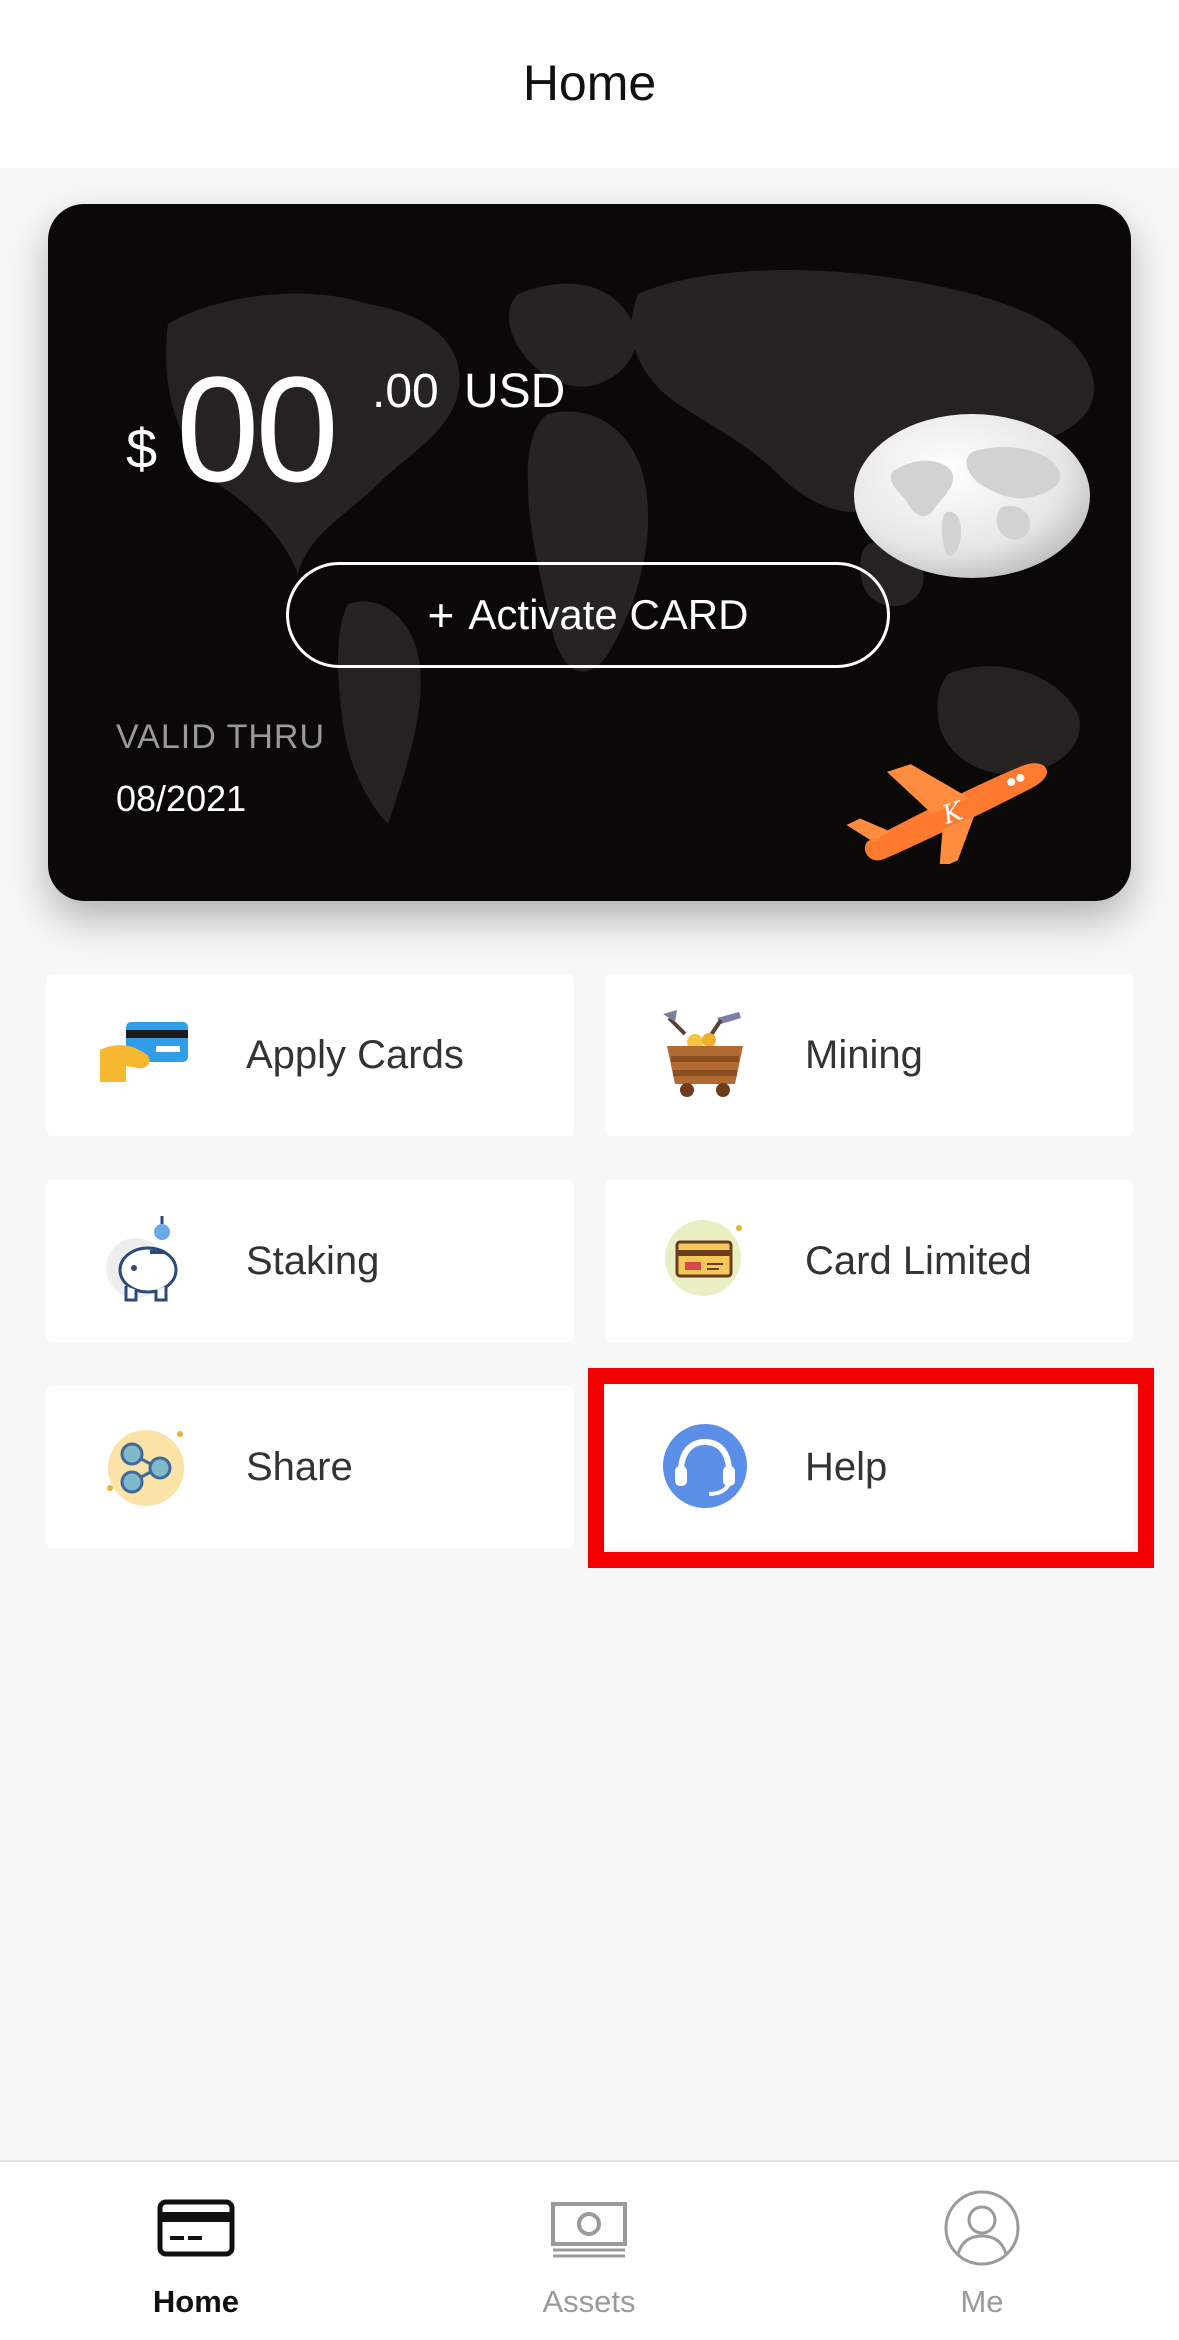 The height and width of the screenshot is (2340, 1179). Describe the element at coordinates (982, 2301) in the screenshot. I see `tab-me-label: Me` at that location.